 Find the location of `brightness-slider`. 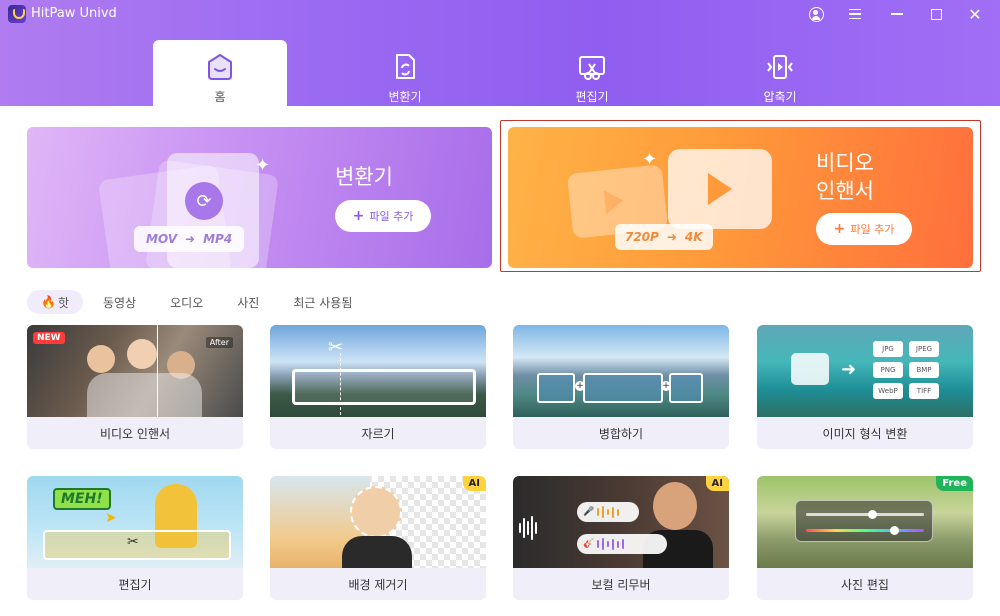

brightness-slider is located at coordinates (865, 514).